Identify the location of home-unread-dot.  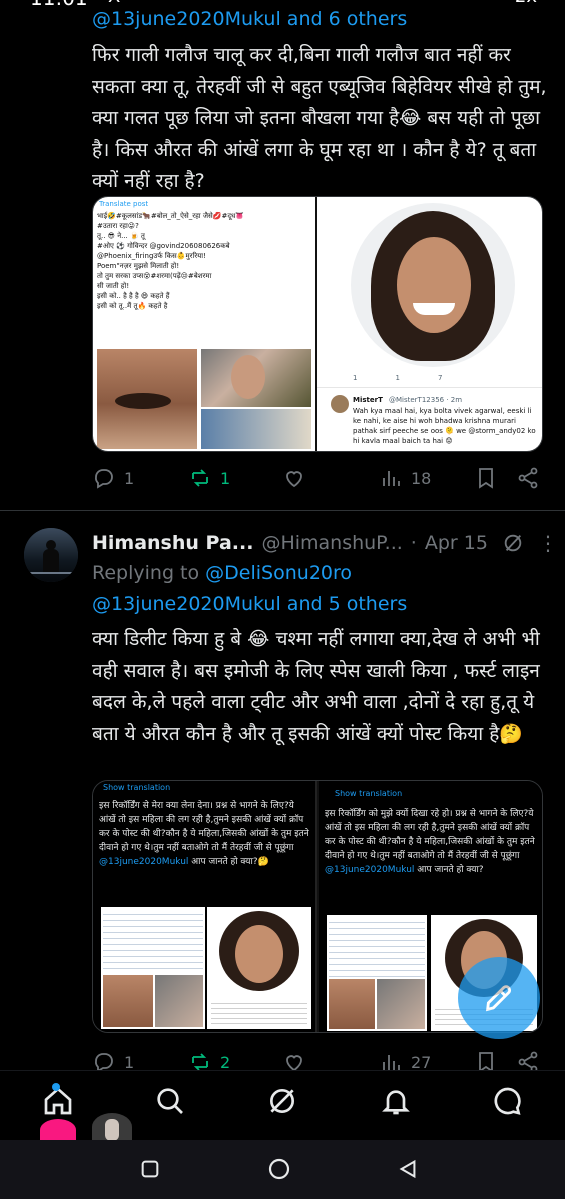
(56, 1087).